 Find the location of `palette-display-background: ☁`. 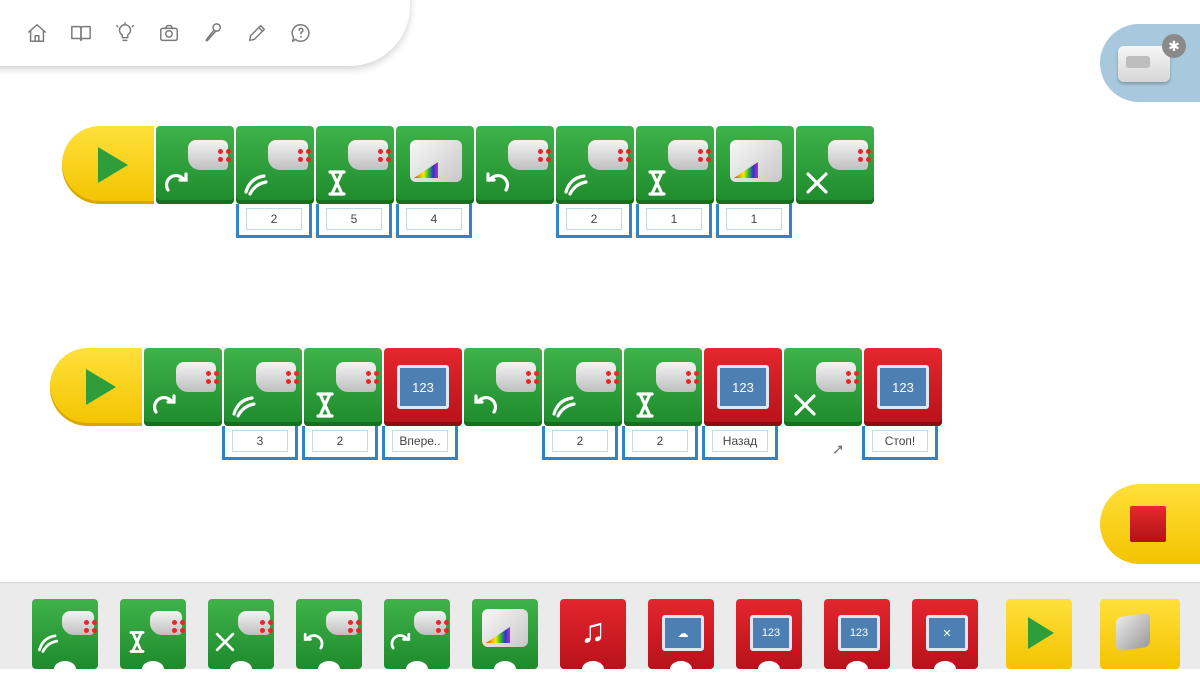

palette-display-background: ☁ is located at coordinates (681, 638).